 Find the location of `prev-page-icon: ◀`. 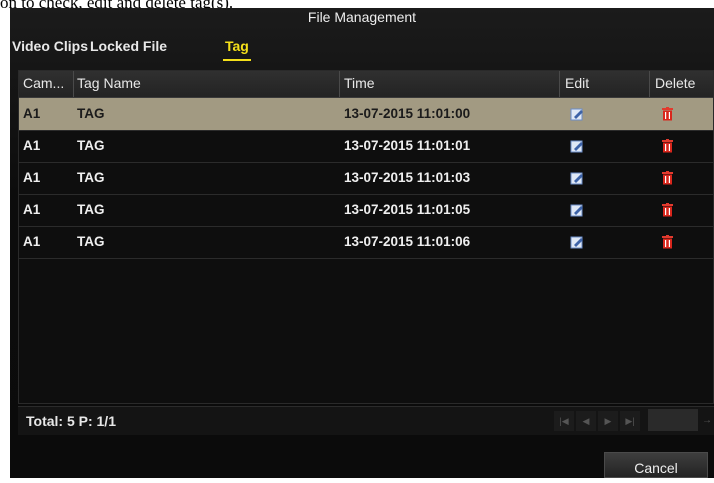

prev-page-icon: ◀ is located at coordinates (586, 421).